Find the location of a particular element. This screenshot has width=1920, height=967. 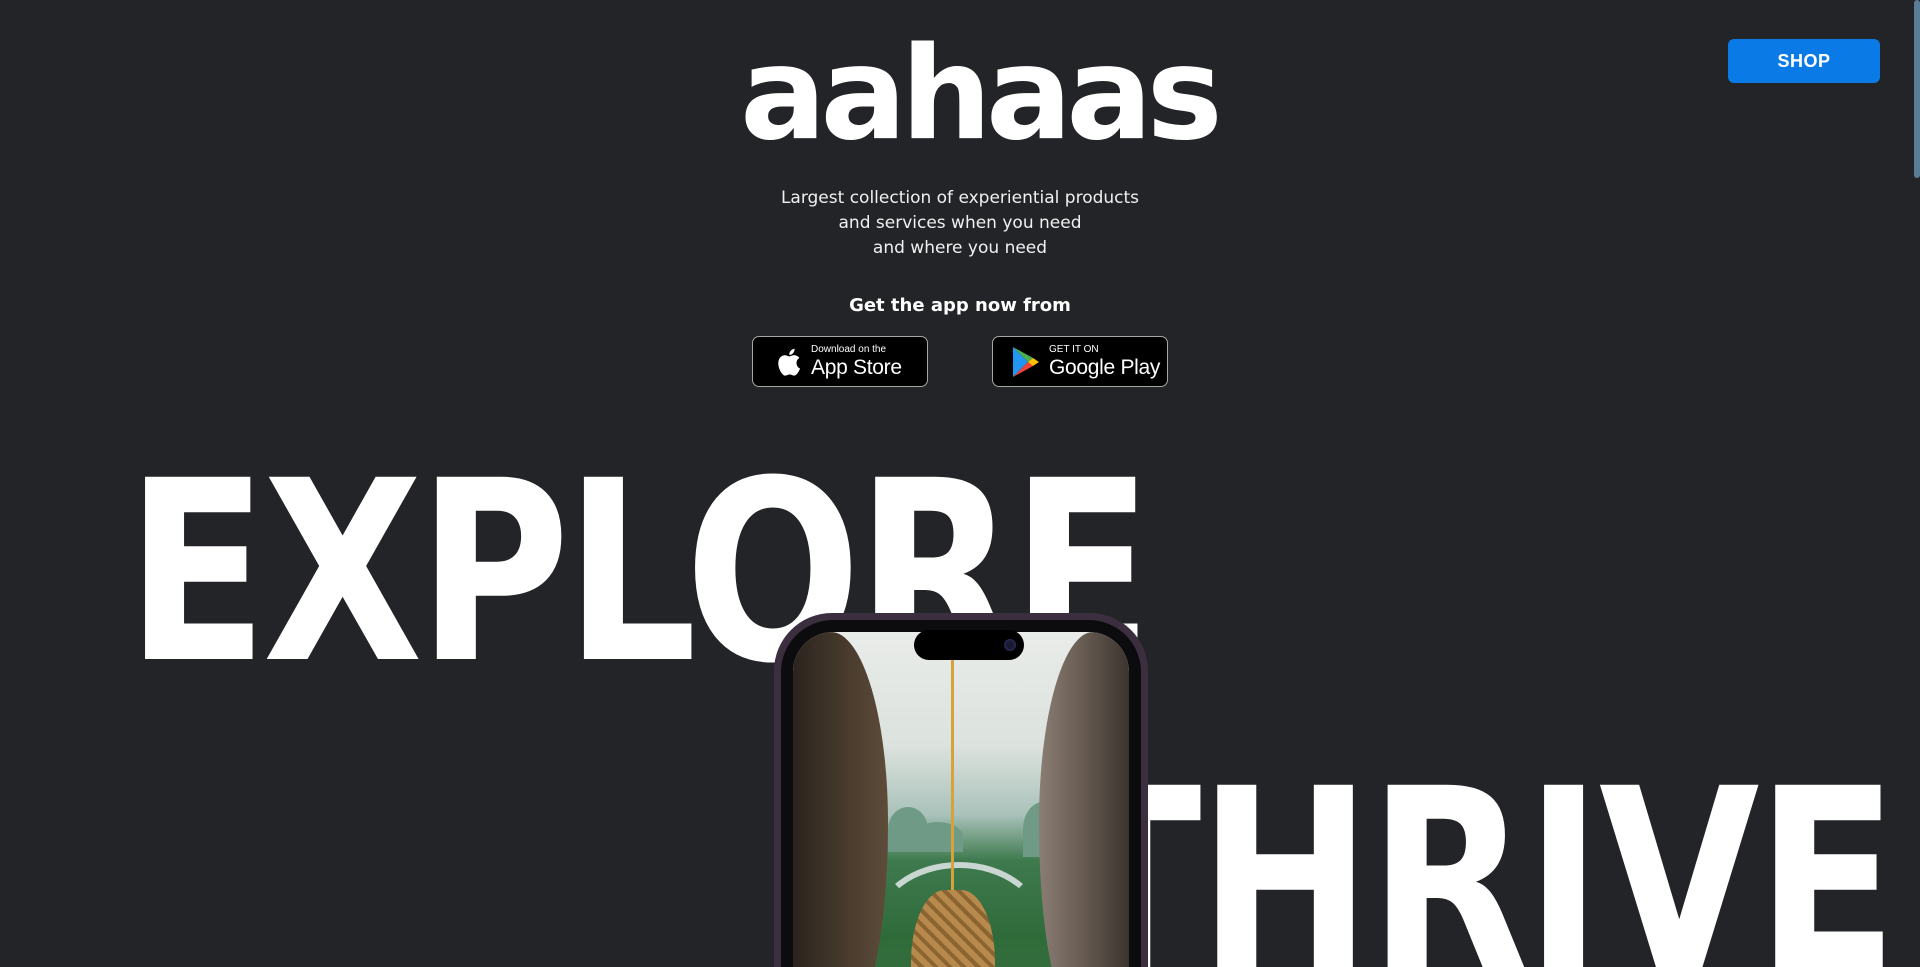

app-store-text: Download on the App Store is located at coordinates (856, 361).